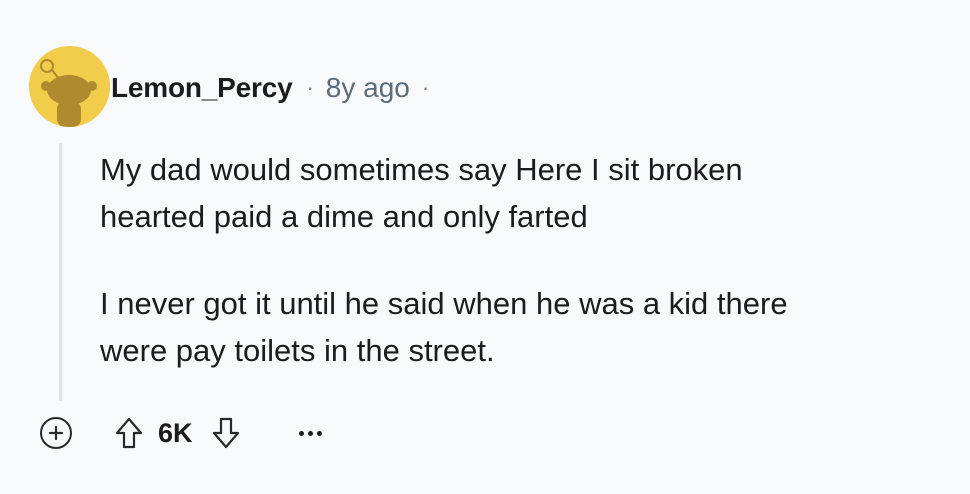 The image size is (970, 494). I want to click on arrow-up-icon, so click(129, 433).